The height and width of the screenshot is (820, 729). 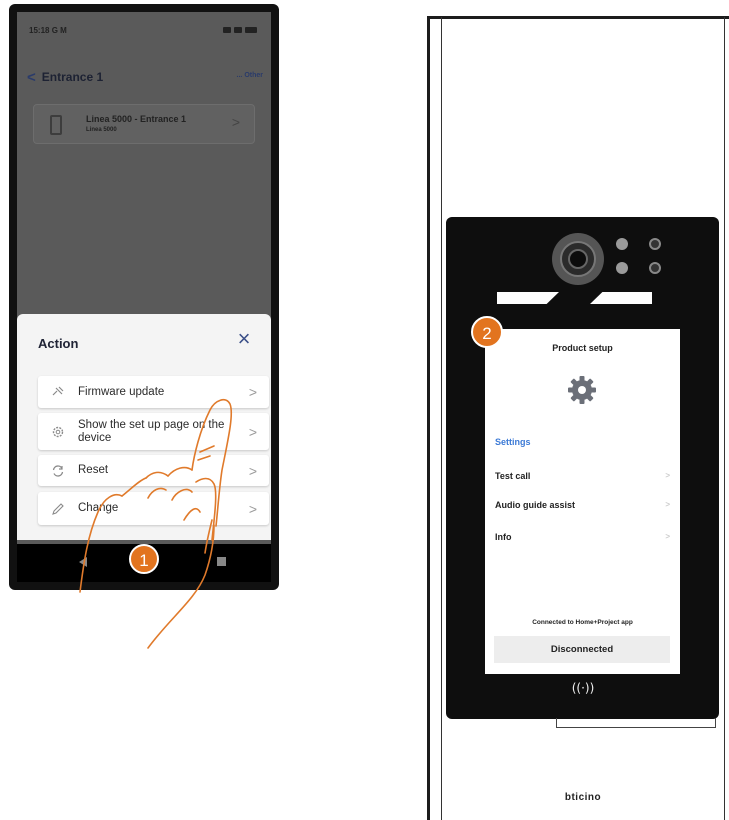 What do you see at coordinates (250, 75) in the screenshot?
I see `other-menu-button: ... Other` at bounding box center [250, 75].